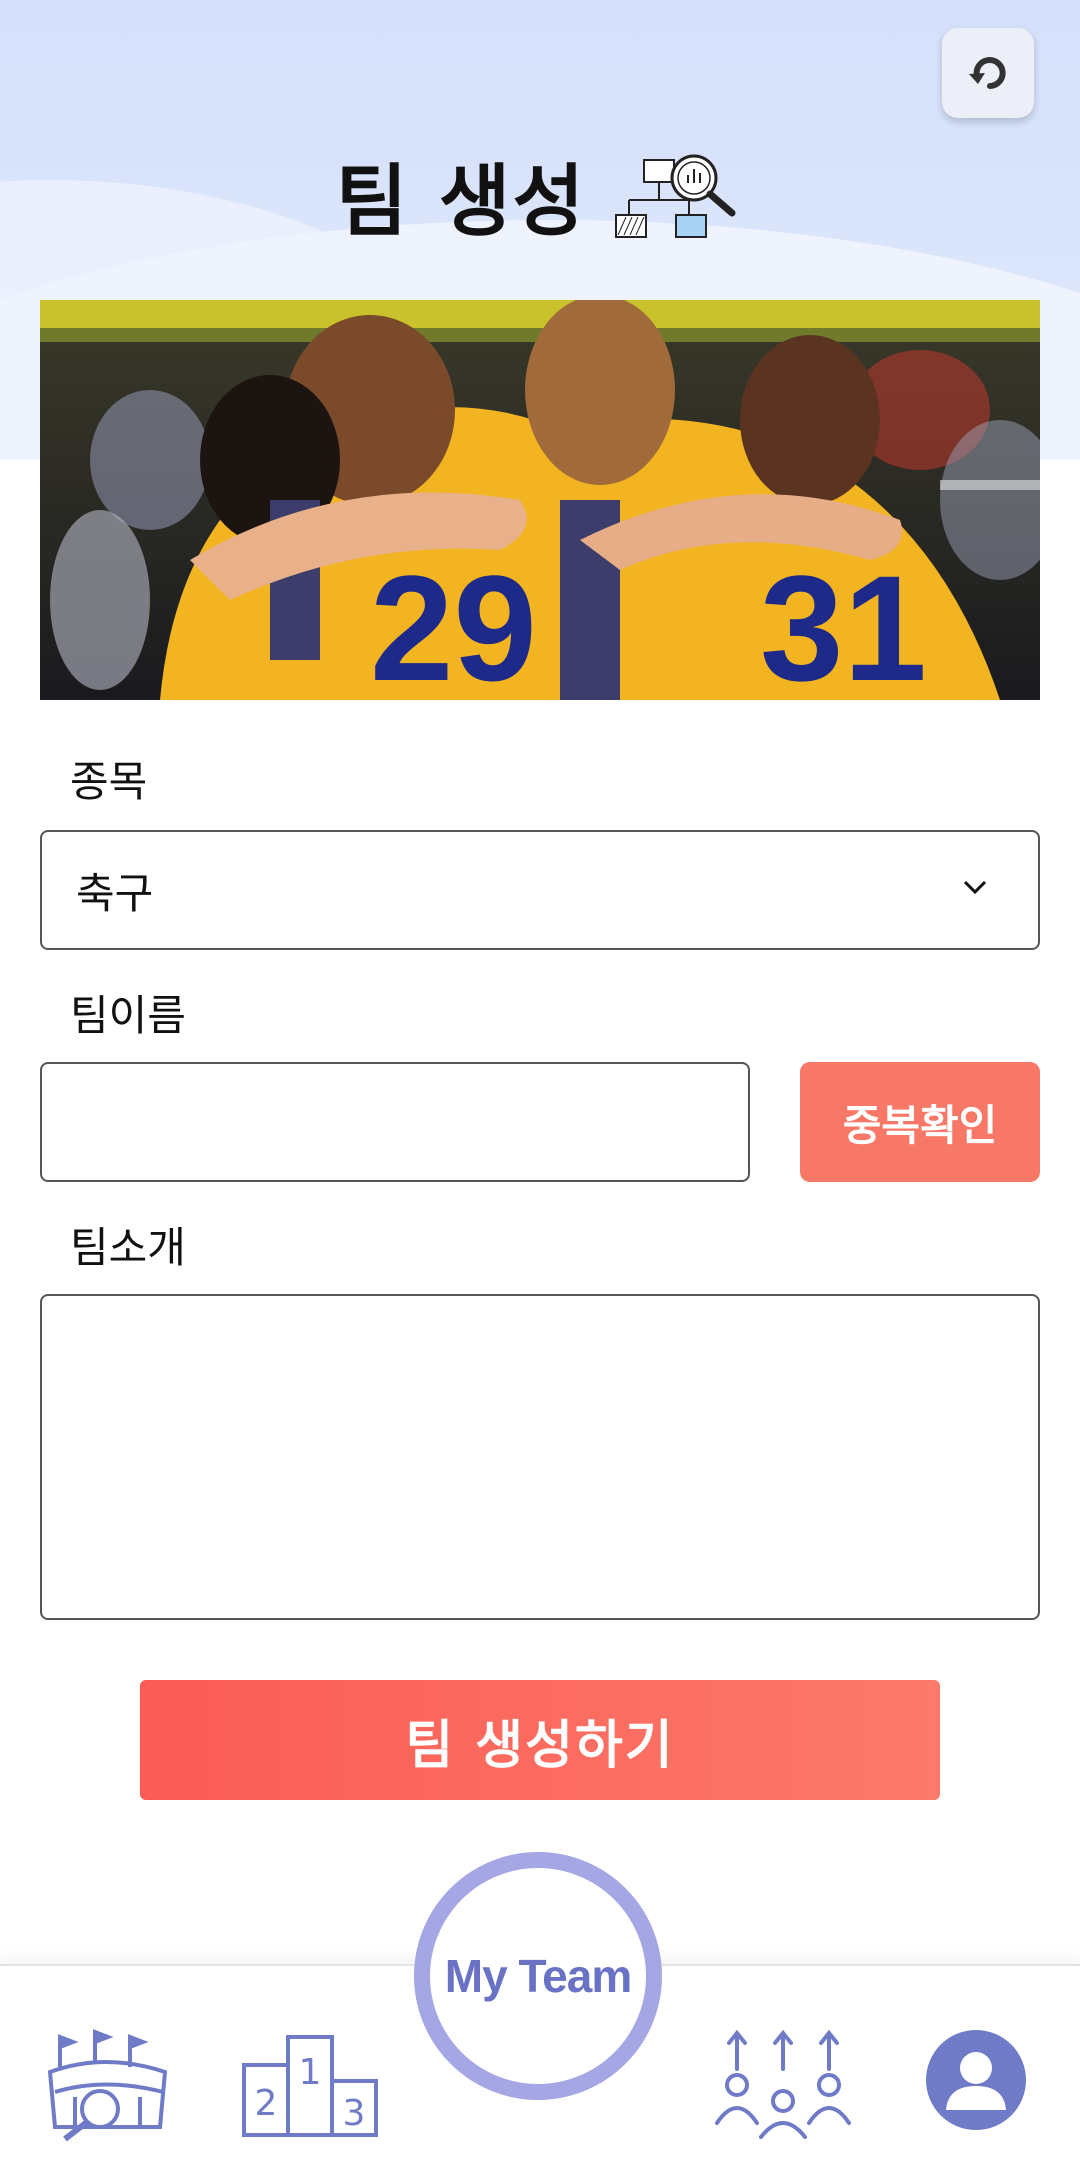 The image size is (1080, 2160). I want to click on chevron-down-icon, so click(975, 887).